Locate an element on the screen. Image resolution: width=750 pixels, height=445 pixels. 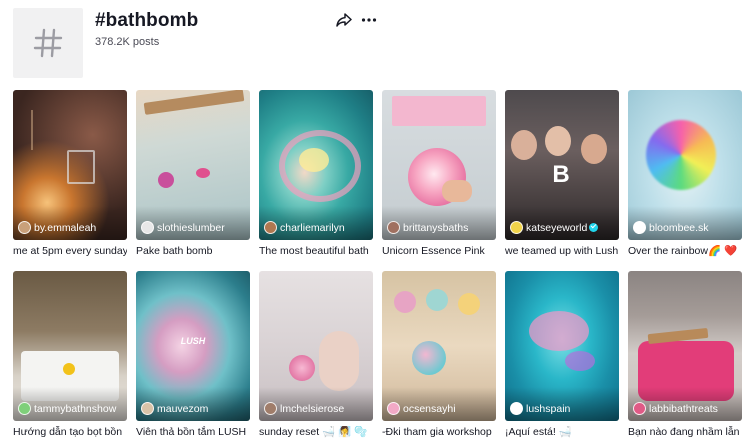
video-card: LUSH mauvezom Viên thả bồn tắm LUSH is located at coordinates (193, 355).